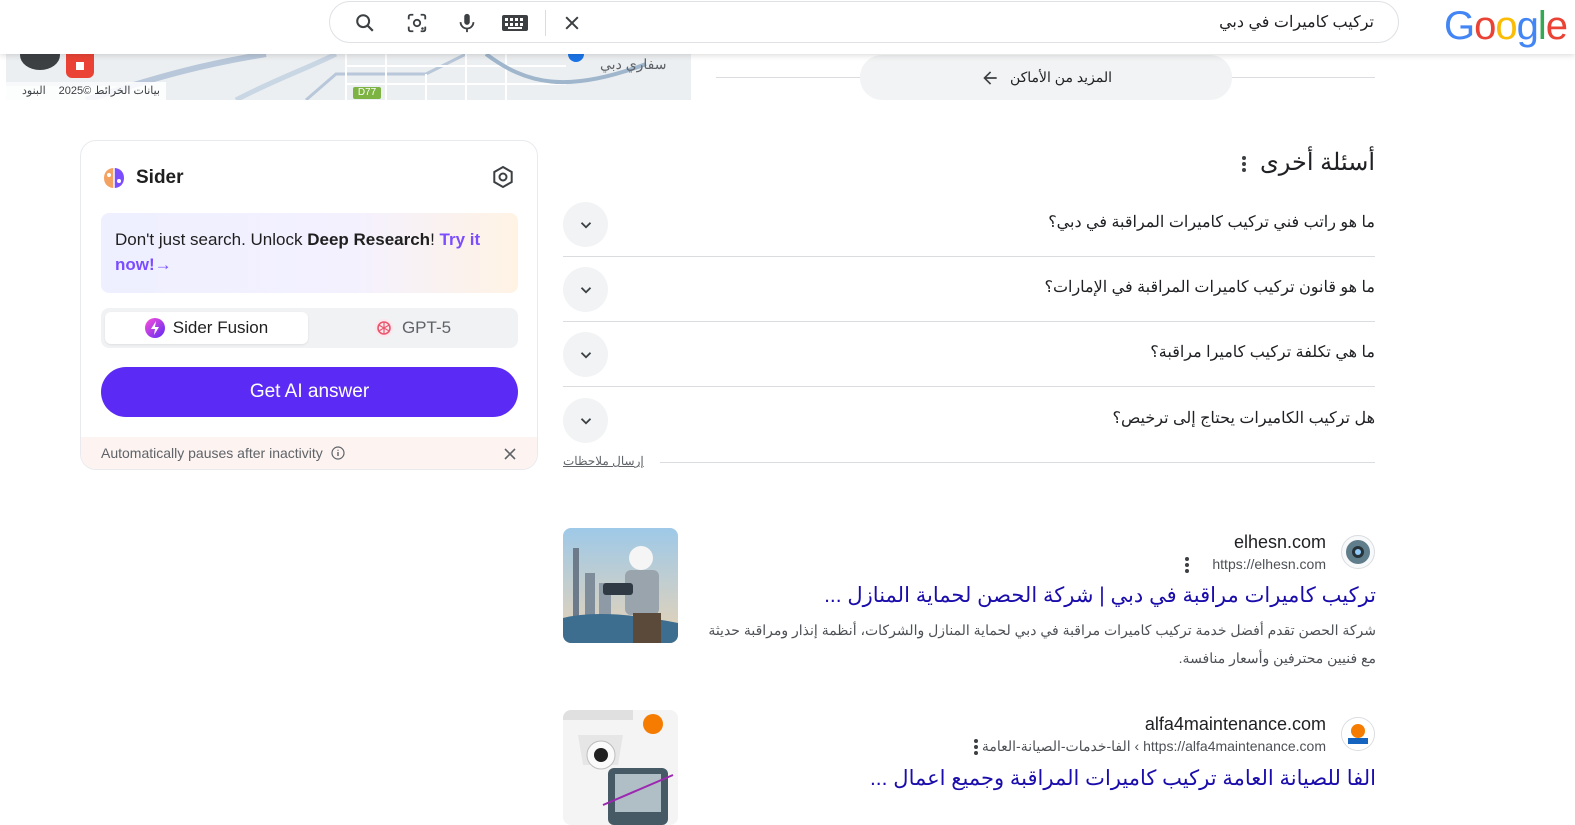 This screenshot has height=825, width=1575. Describe the element at coordinates (367, 93) in the screenshot. I see `map-road-label: D77` at that location.